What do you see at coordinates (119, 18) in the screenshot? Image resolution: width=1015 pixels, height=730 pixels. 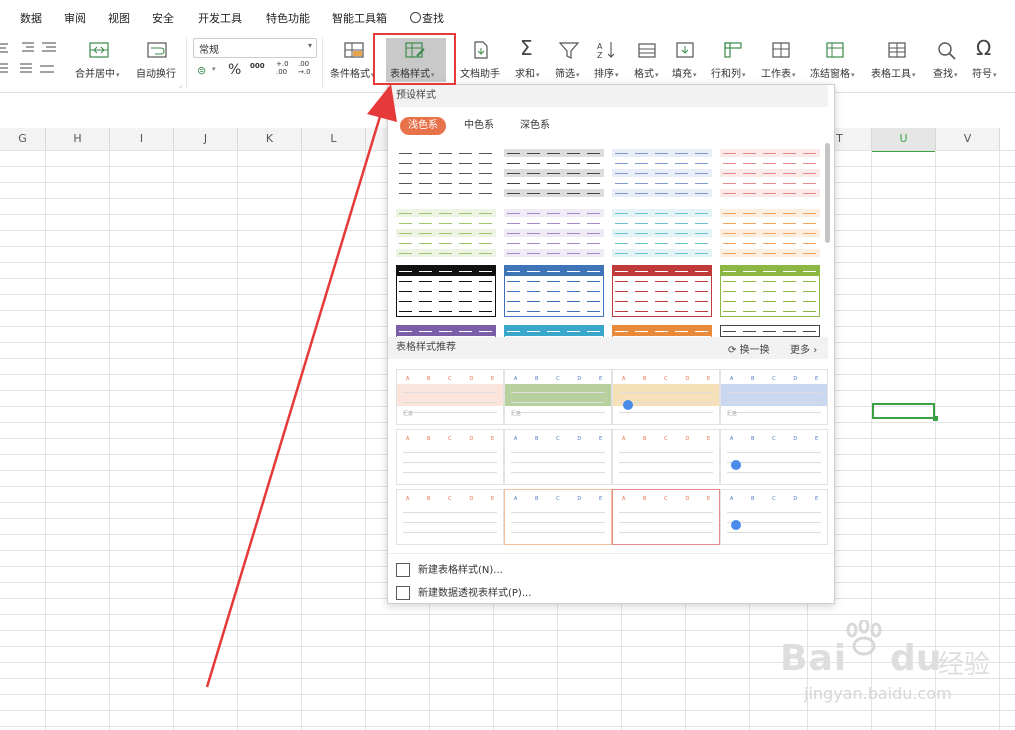 I see `menu-view: 视图` at bounding box center [119, 18].